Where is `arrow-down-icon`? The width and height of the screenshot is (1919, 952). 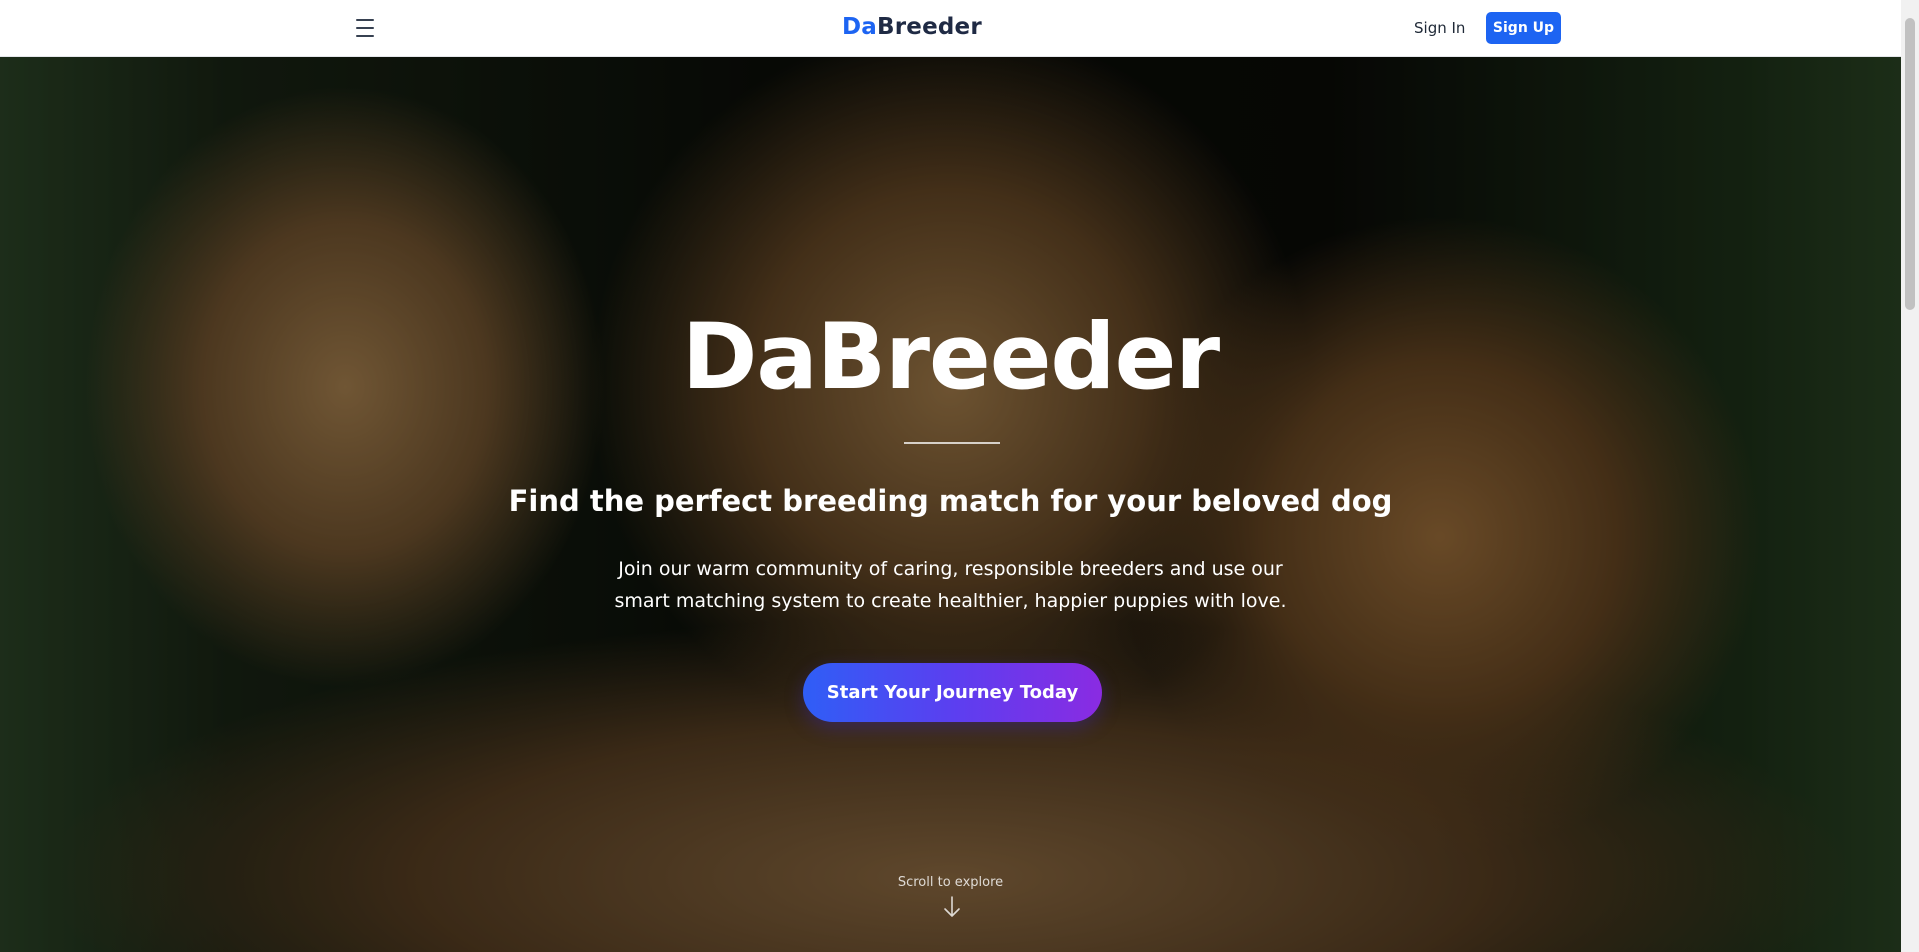 arrow-down-icon is located at coordinates (952, 907).